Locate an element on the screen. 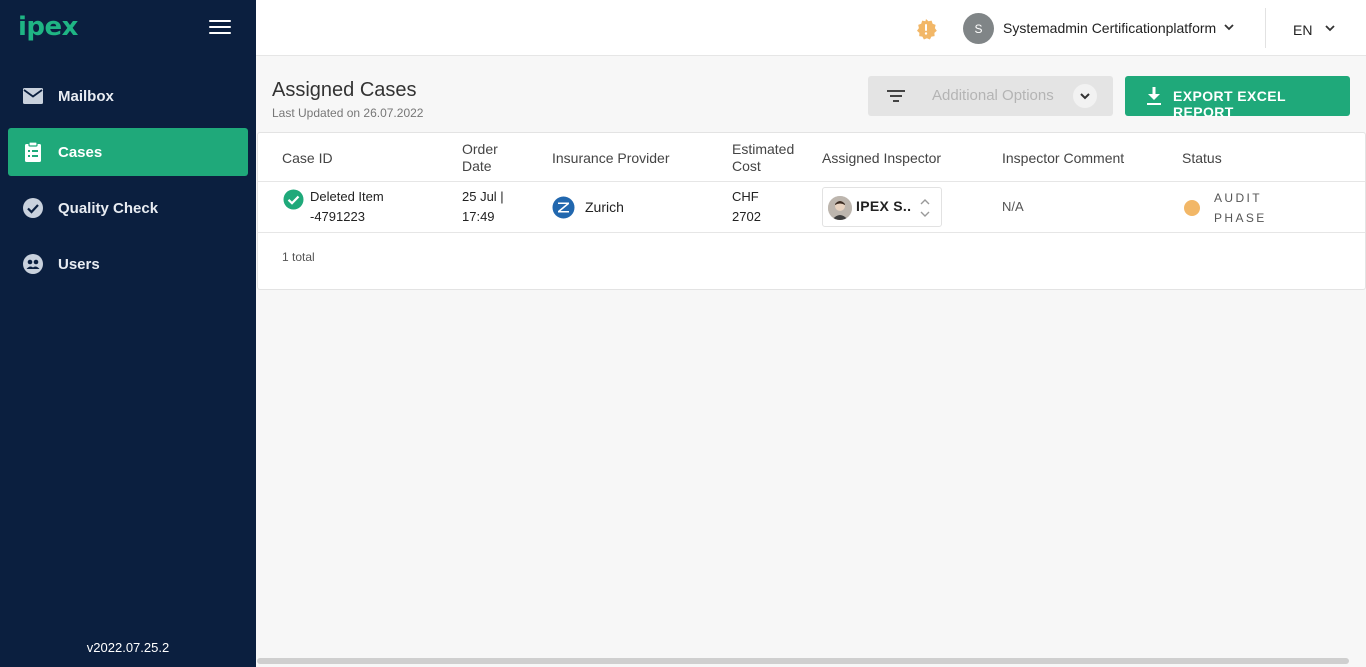 The height and width of the screenshot is (667, 1366). additional-options-button: Additional Options is located at coordinates (990, 96).